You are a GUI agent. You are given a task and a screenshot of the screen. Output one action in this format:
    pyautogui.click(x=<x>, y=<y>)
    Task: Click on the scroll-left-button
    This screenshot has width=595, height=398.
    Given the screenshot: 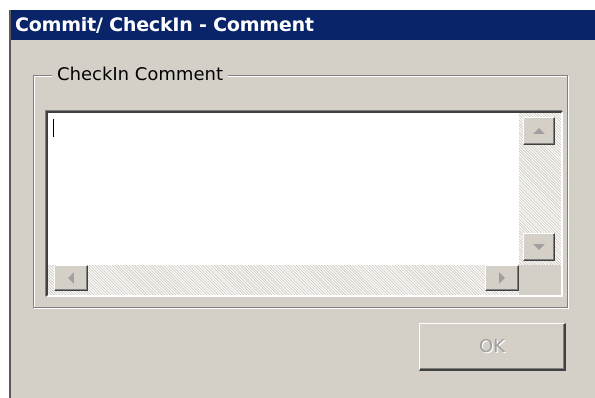 What is the action you would take?
    pyautogui.click(x=71, y=278)
    